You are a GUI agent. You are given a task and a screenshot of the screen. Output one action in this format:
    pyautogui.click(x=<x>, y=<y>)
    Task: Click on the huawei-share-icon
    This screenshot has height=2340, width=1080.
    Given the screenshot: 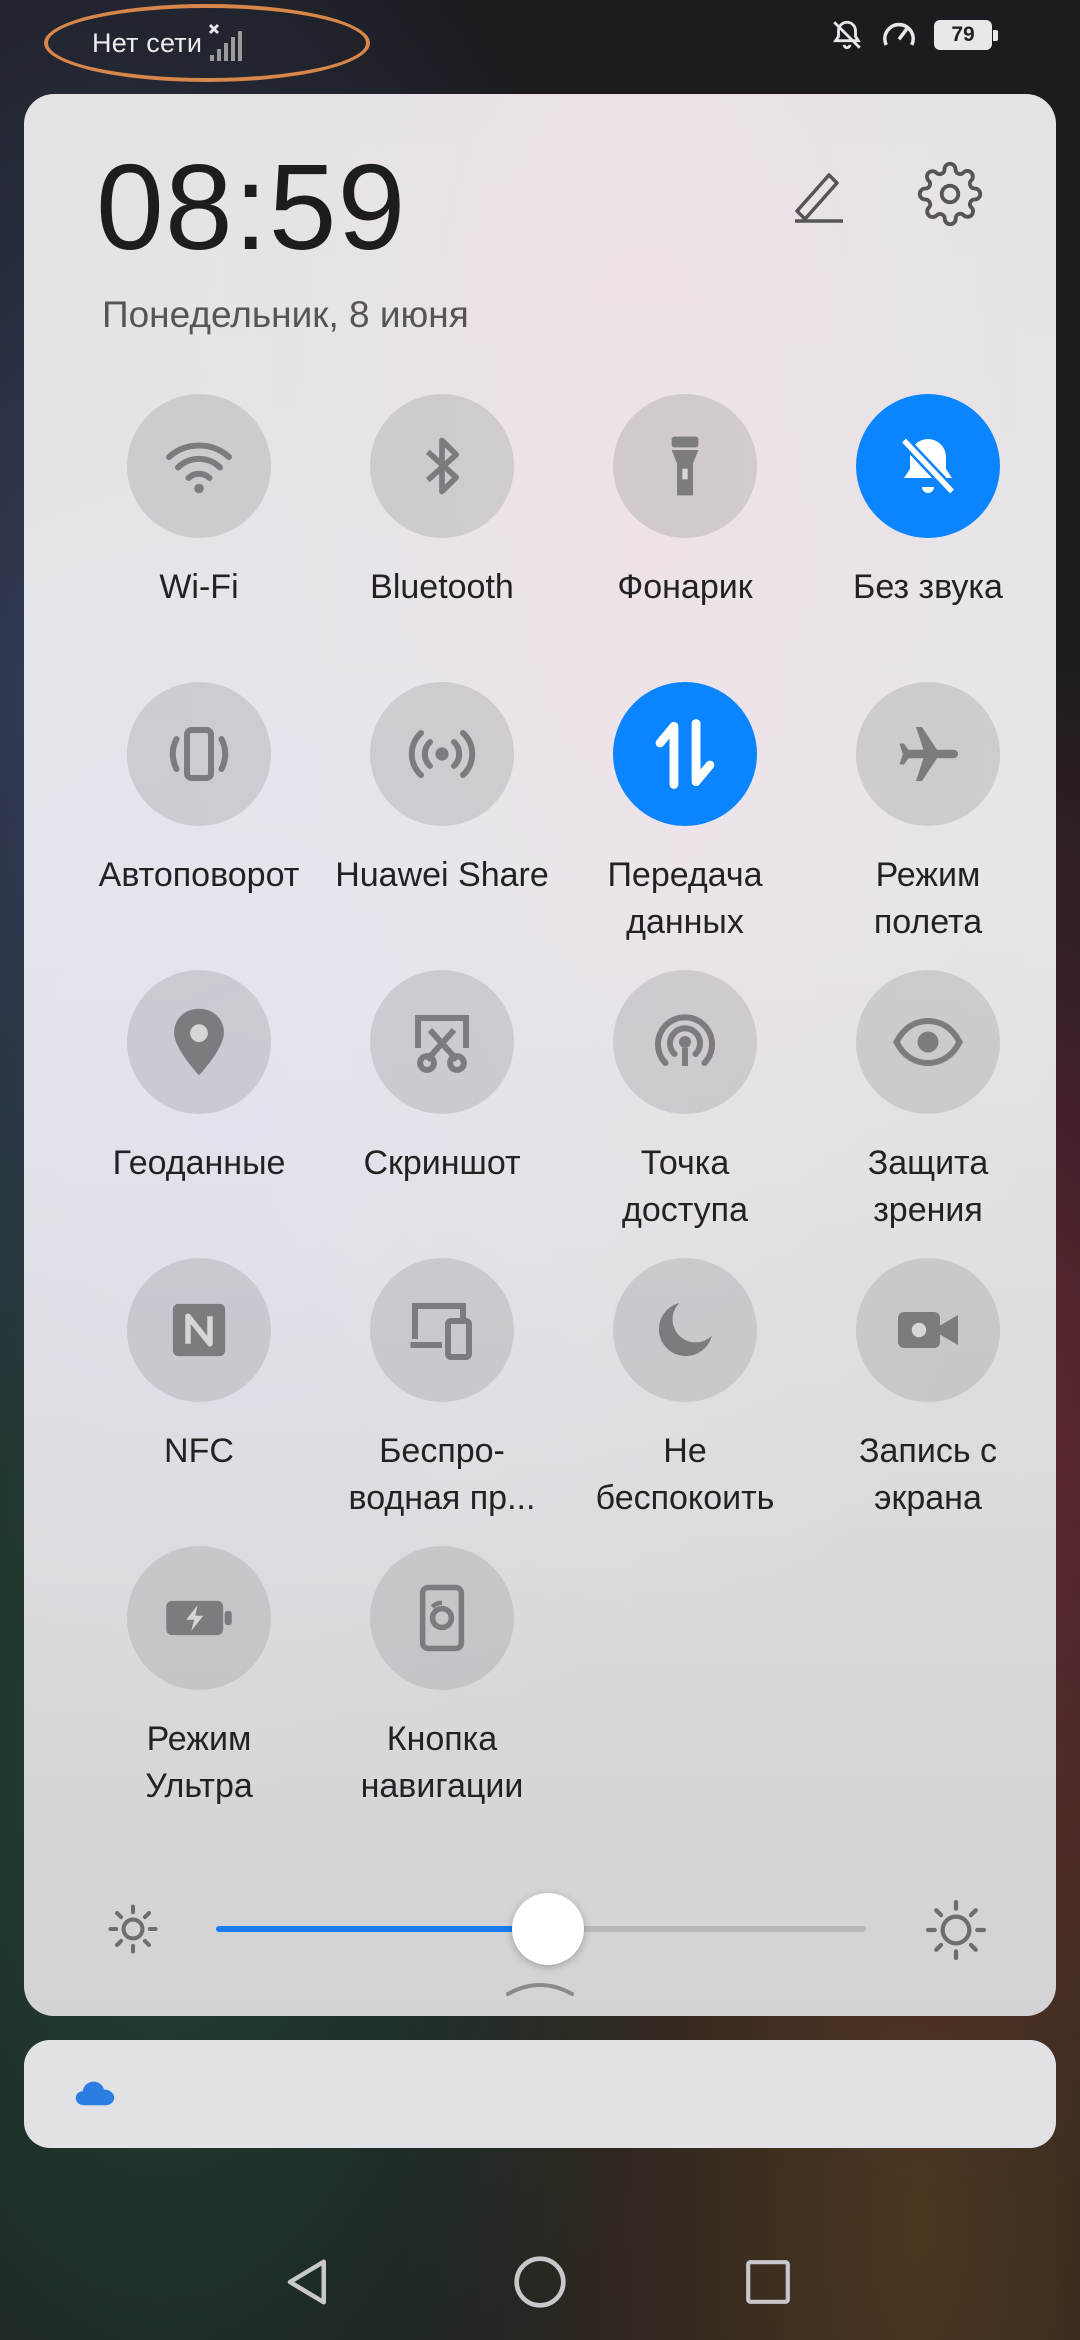 What is the action you would take?
    pyautogui.click(x=442, y=754)
    